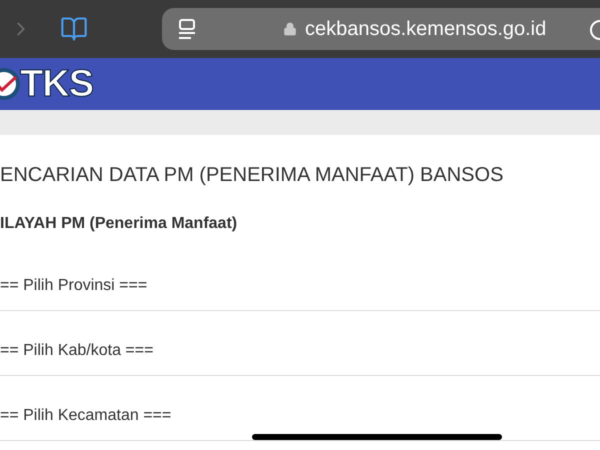 This screenshot has width=600, height=450. What do you see at coordinates (594, 29) in the screenshot?
I see `timer-icon` at bounding box center [594, 29].